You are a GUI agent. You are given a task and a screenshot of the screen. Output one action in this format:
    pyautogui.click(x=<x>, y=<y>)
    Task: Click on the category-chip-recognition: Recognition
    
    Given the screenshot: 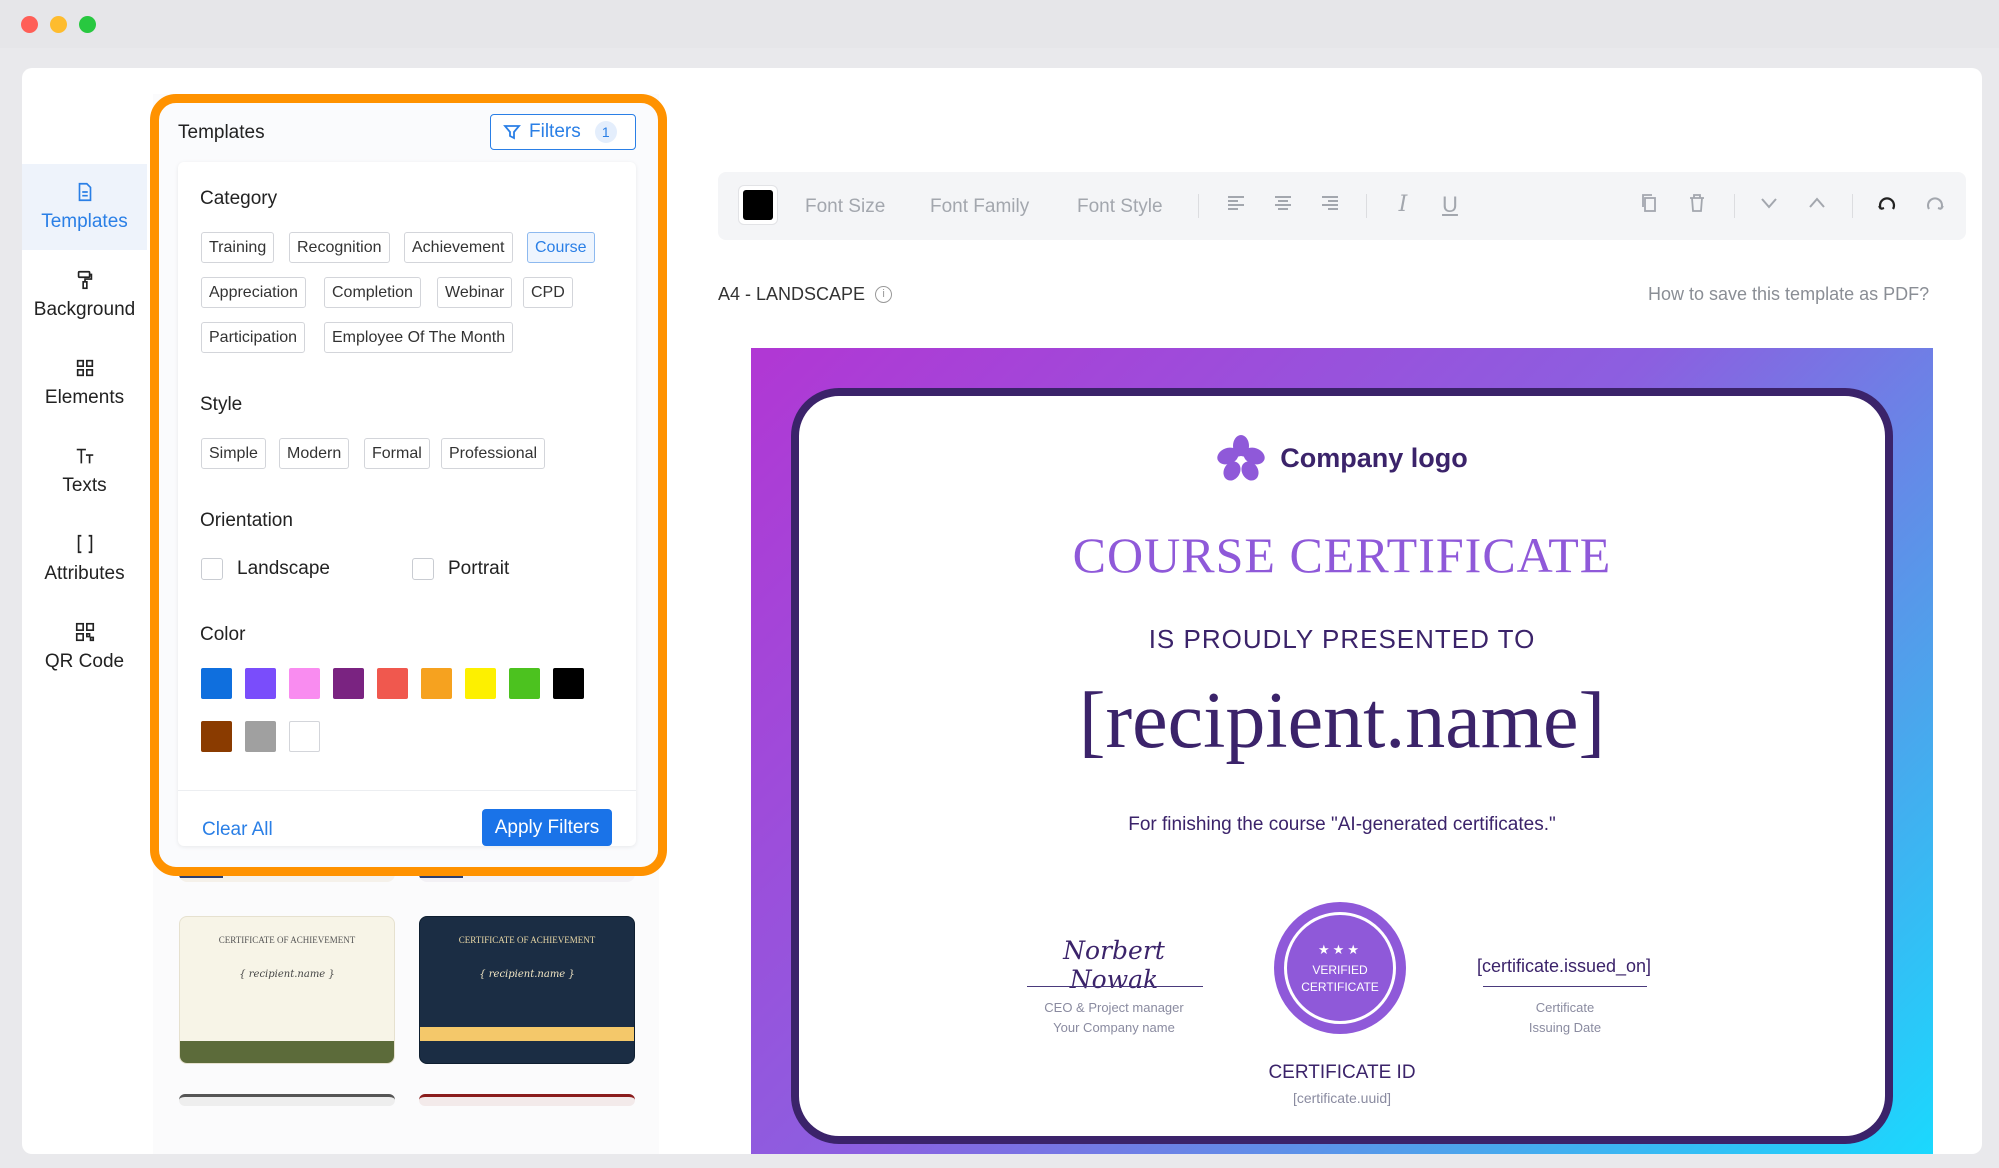 What is the action you would take?
    pyautogui.click(x=339, y=247)
    